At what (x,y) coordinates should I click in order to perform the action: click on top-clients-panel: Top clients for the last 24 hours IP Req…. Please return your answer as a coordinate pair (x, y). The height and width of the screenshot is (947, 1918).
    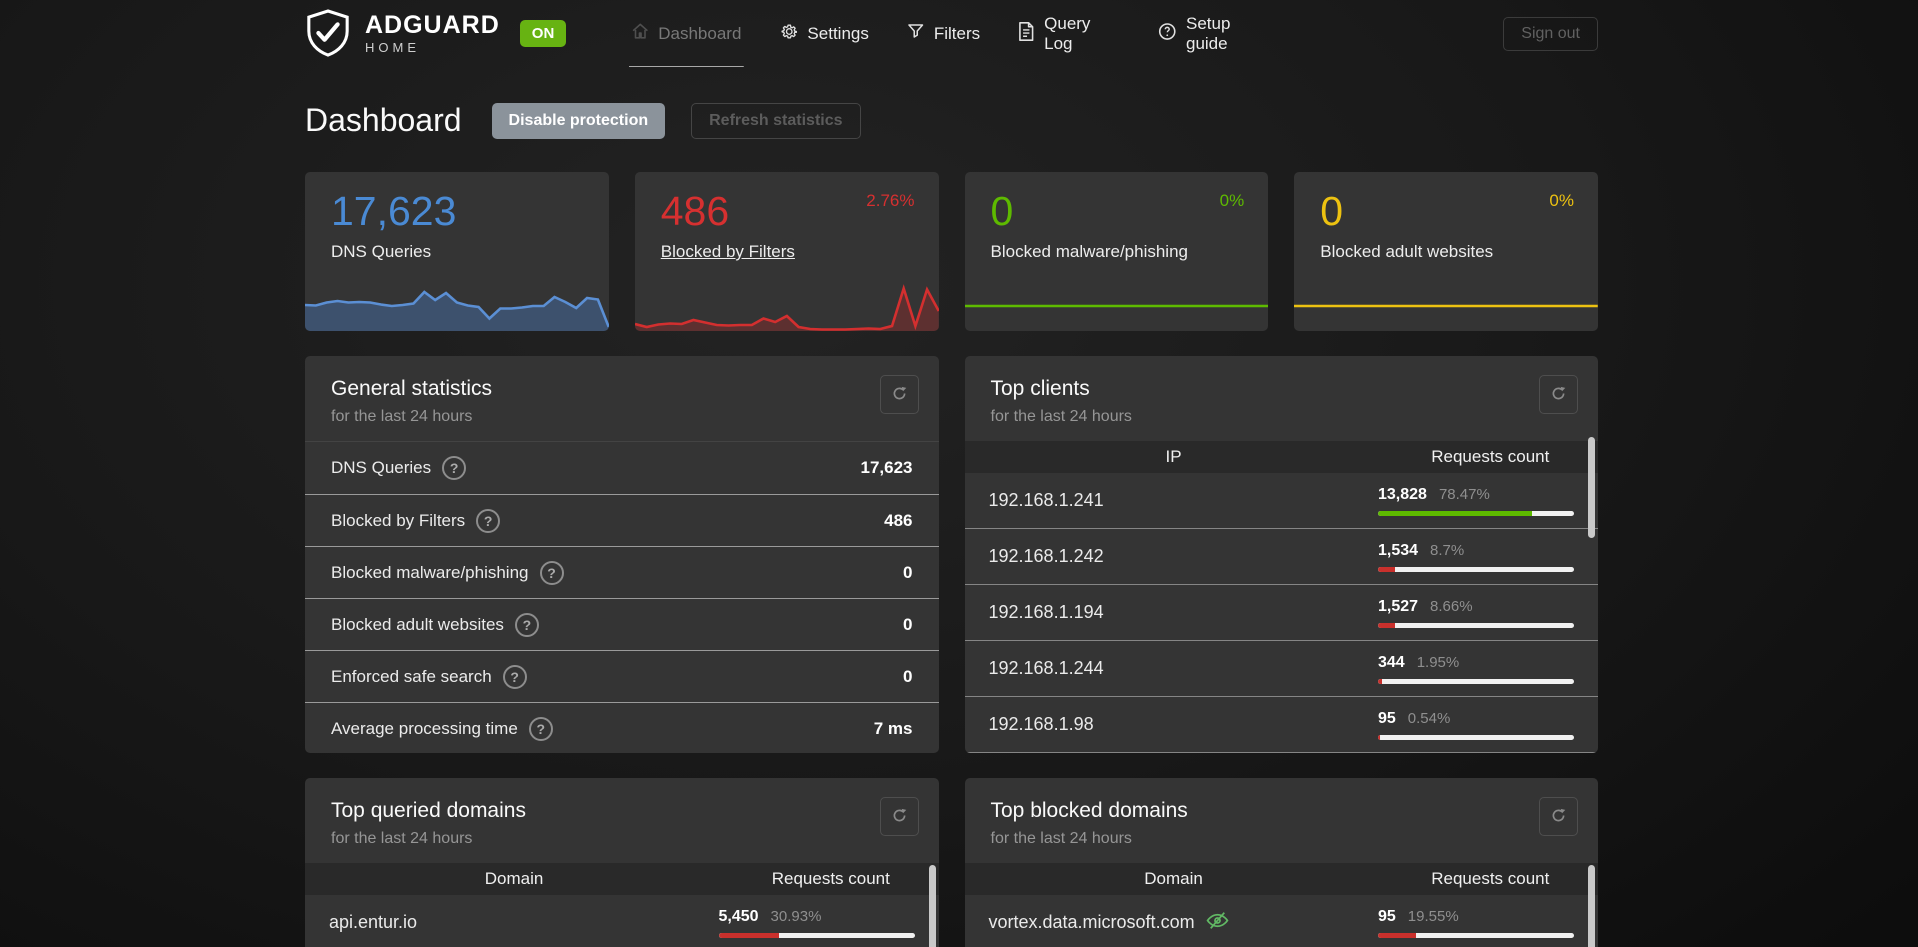
    Looking at the image, I should click on (1281, 554).